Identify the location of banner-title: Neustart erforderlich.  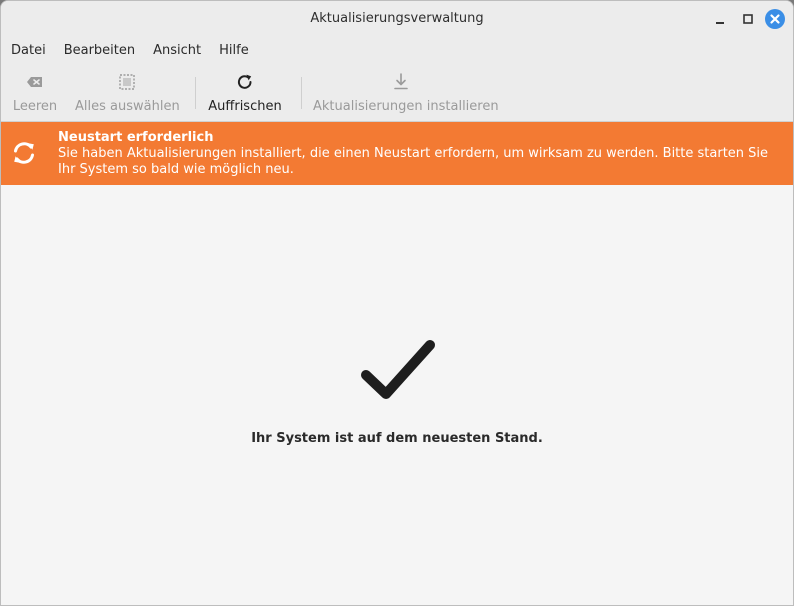
(136, 137).